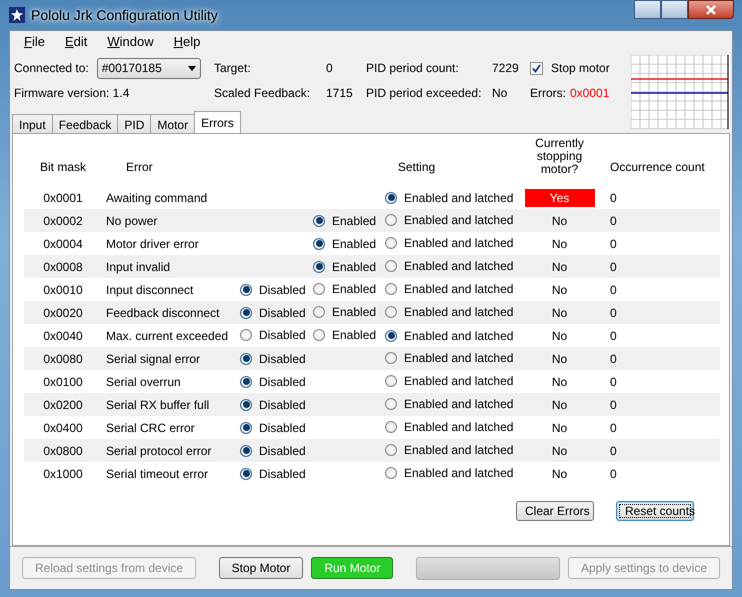  Describe the element at coordinates (261, 568) in the screenshot. I see `button: Stop Motor` at that location.